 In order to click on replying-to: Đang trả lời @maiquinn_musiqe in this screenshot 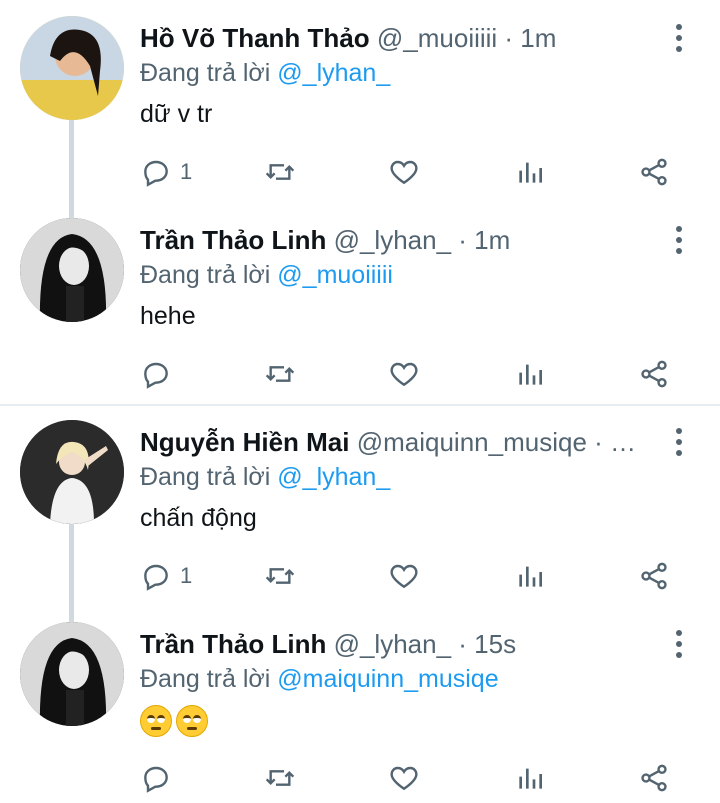, I will do `click(319, 679)`.